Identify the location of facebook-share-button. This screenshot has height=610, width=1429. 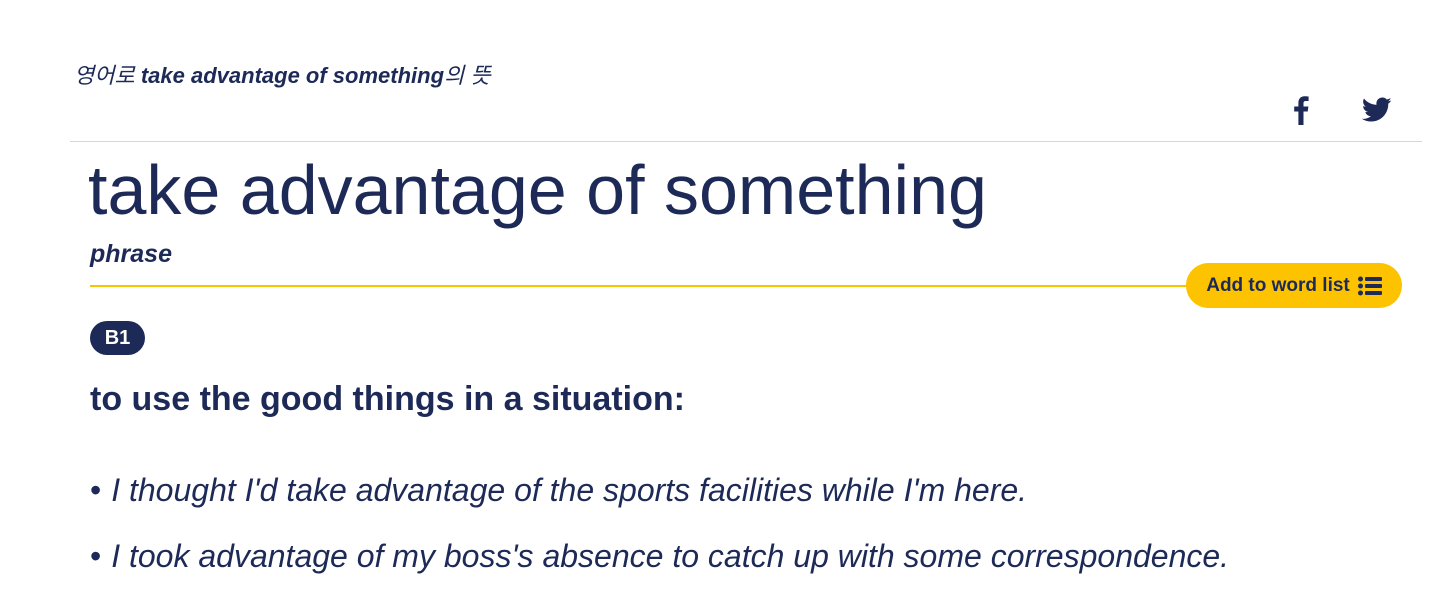
(1301, 110).